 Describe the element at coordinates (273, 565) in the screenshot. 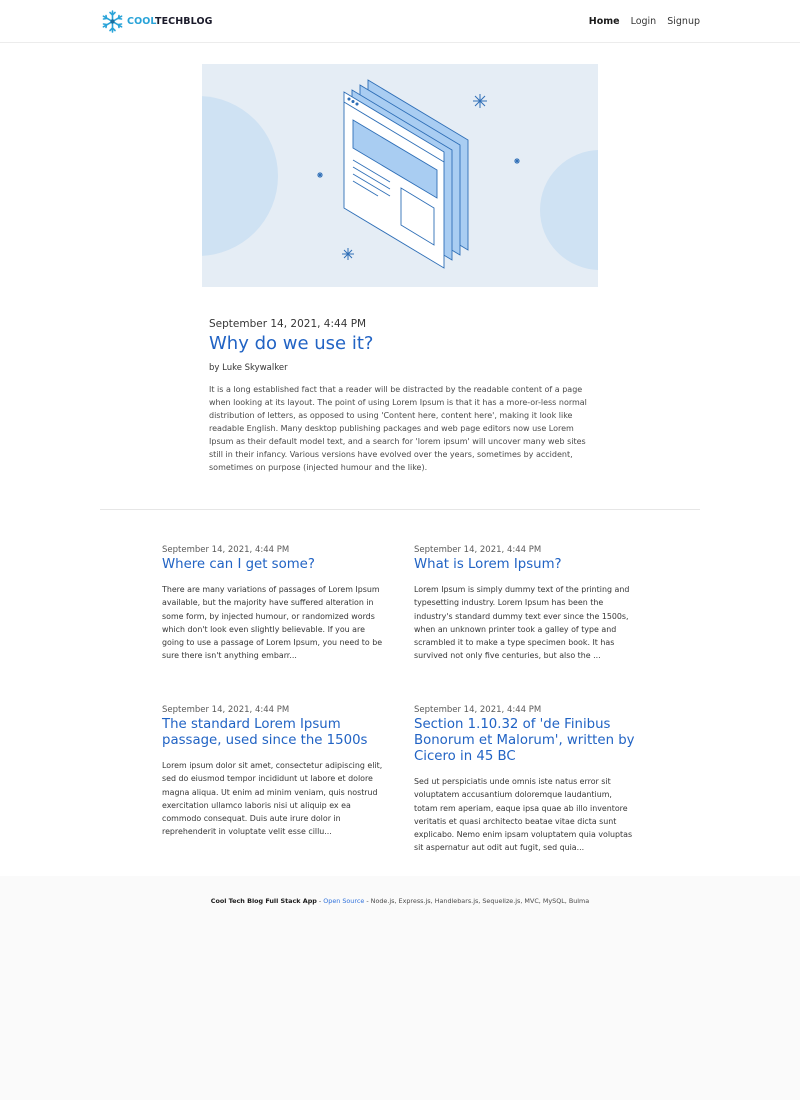

I see `post-title: Where can I get some?` at that location.